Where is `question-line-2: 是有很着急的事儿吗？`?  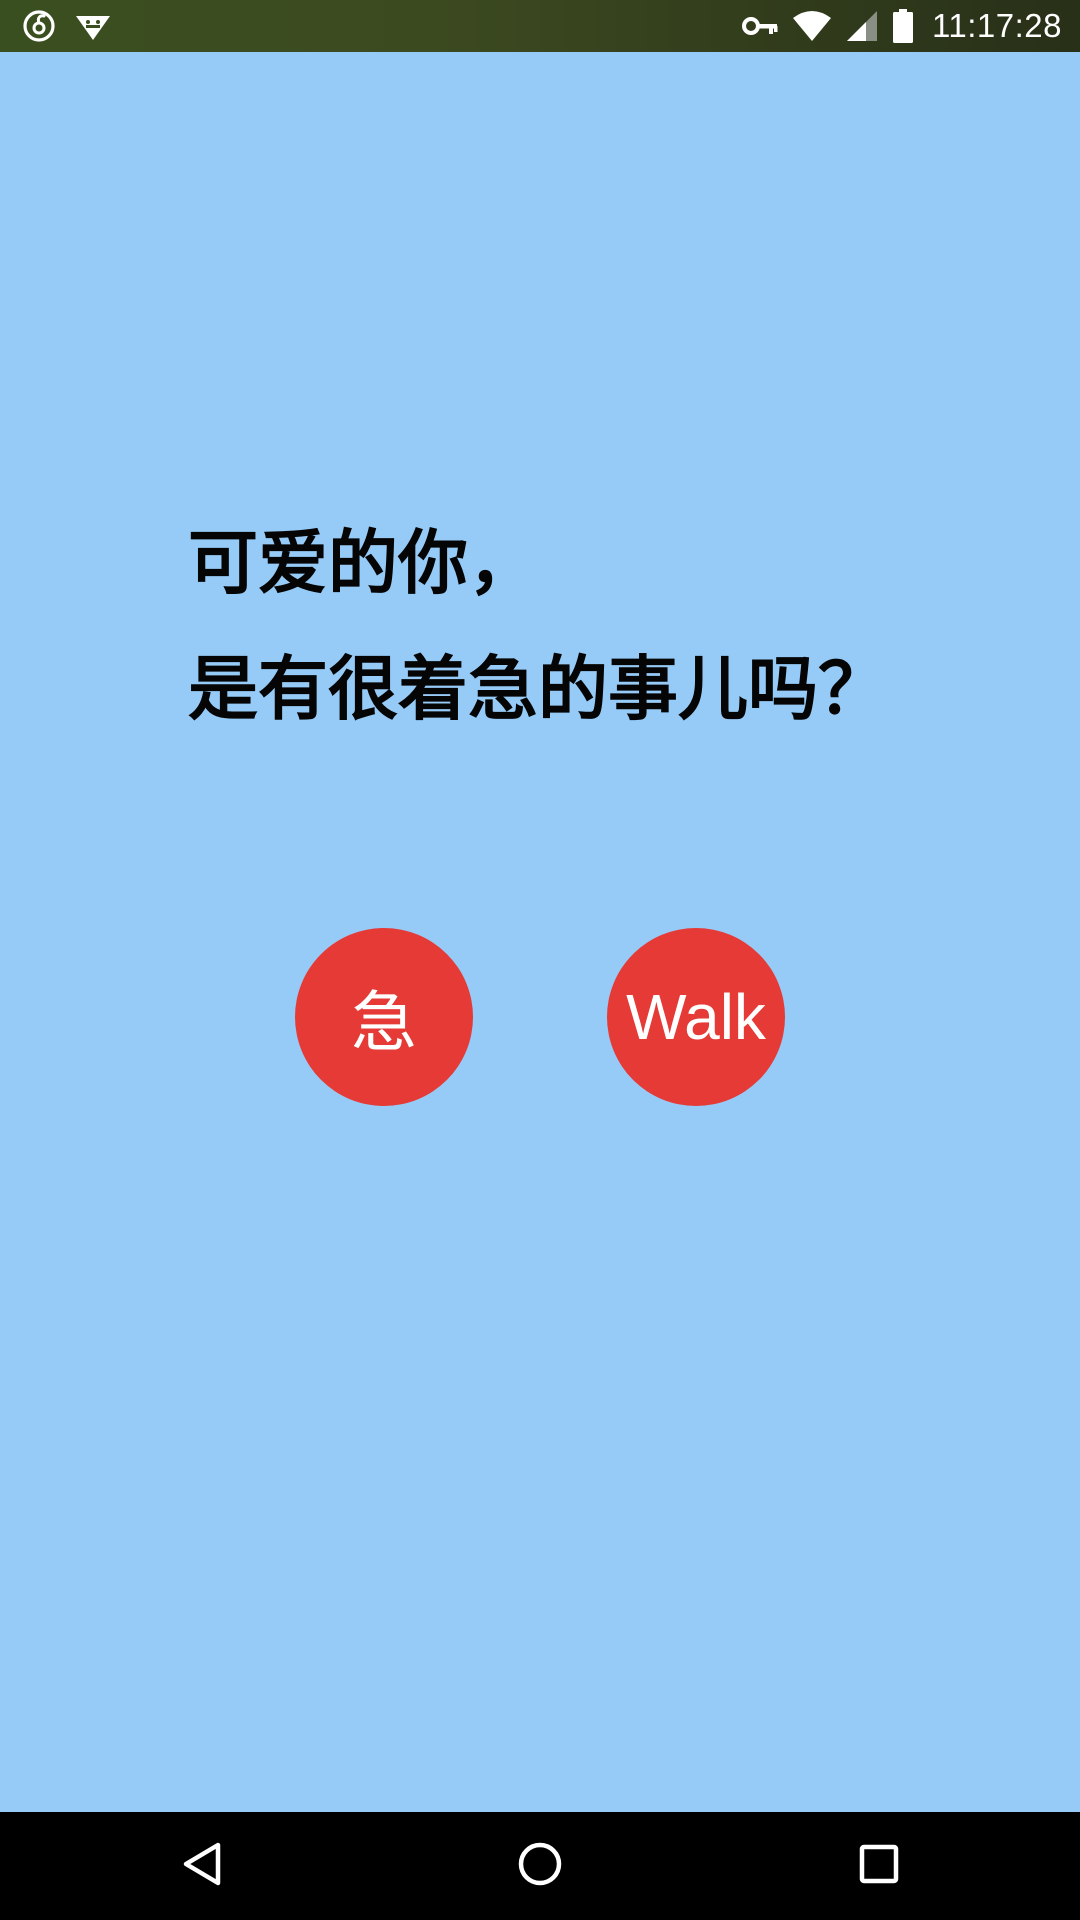 question-line-2: 是有很着急的事儿吗？ is located at coordinates (538, 689).